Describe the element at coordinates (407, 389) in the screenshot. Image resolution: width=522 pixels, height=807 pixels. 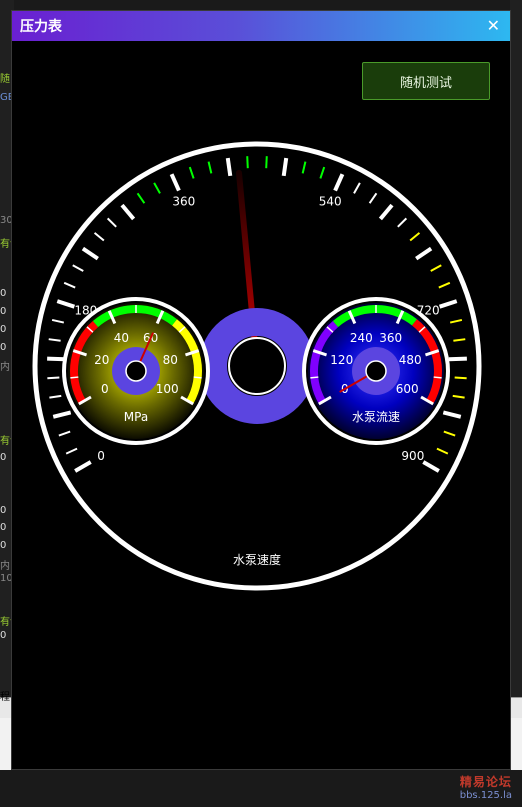
I see `small-scale-label: 600` at that location.